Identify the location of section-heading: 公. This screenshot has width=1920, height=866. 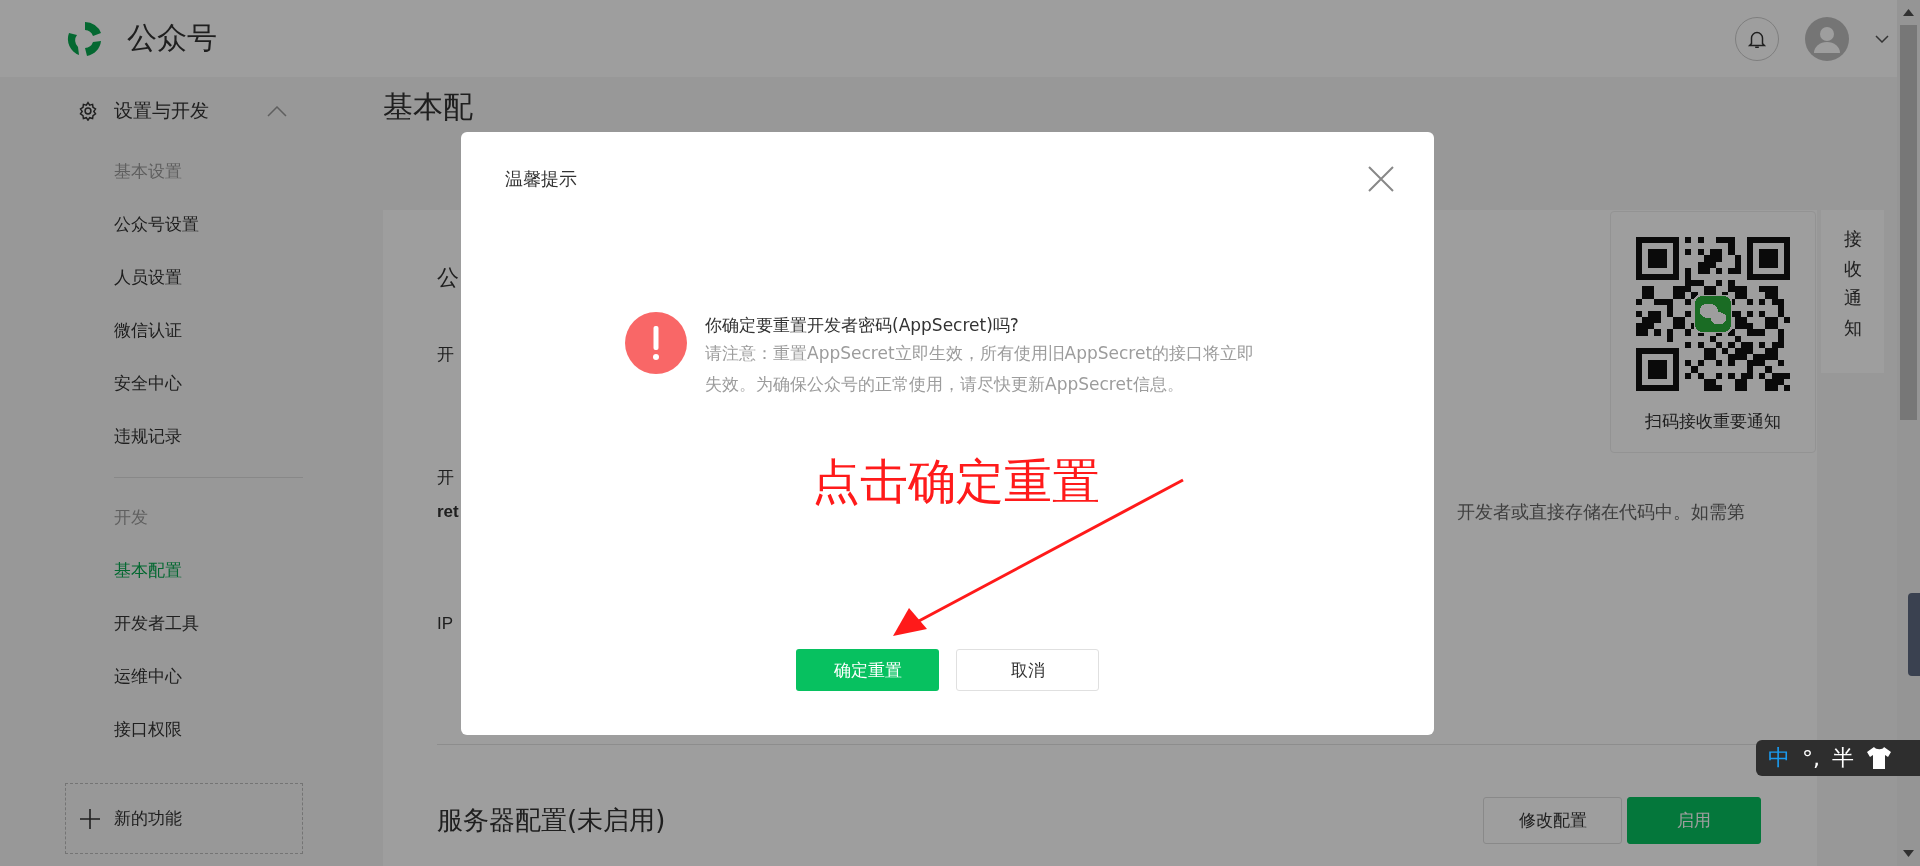
(448, 278).